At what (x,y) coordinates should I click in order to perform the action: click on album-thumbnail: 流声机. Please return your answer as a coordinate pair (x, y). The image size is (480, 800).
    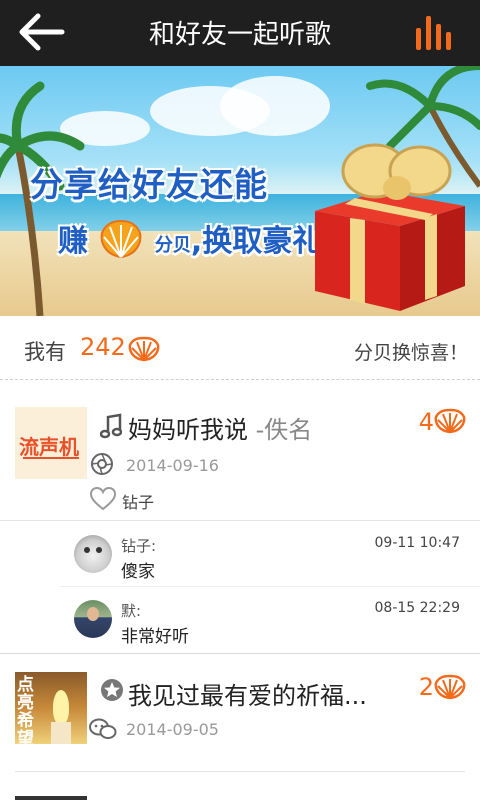
    Looking at the image, I should click on (51, 443).